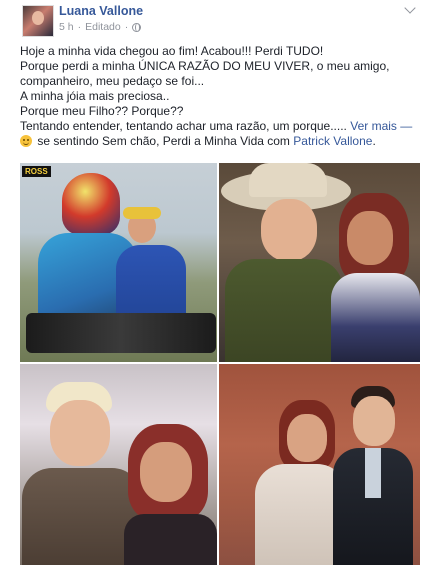 This screenshot has width=435, height=577. Describe the element at coordinates (374, 141) in the screenshot. I see `period: .` at that location.